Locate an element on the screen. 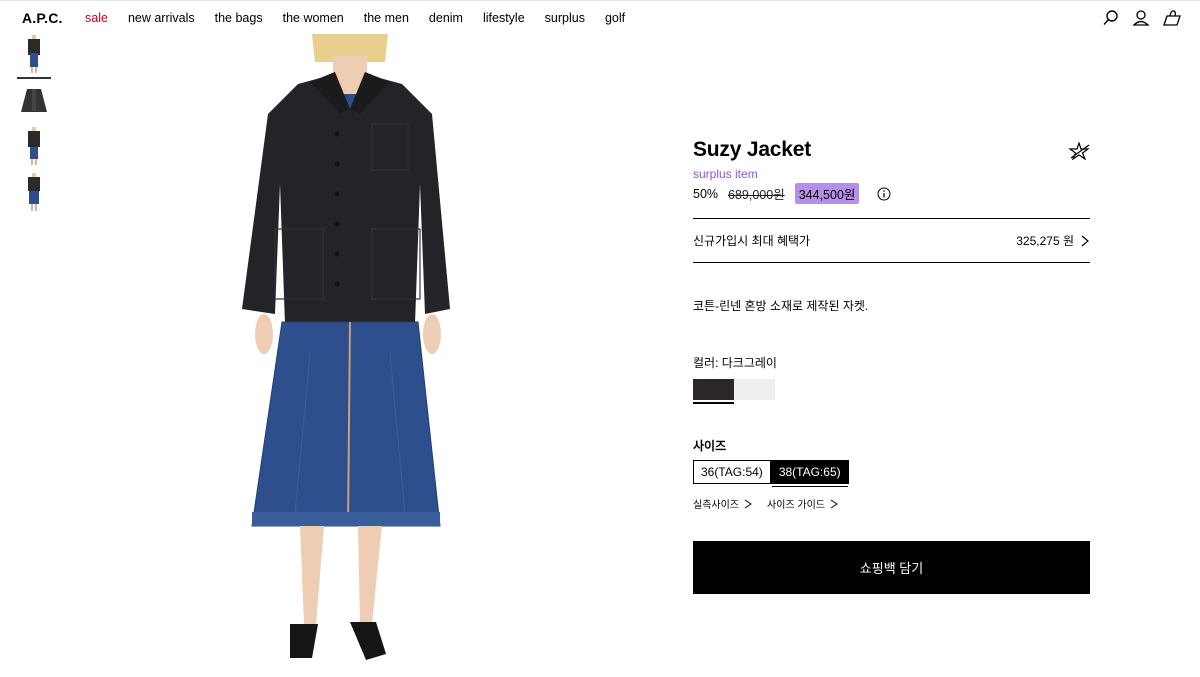 This screenshot has height=677, width=1200. color-label: 컬러: 다크그레이 is located at coordinates (735, 363).